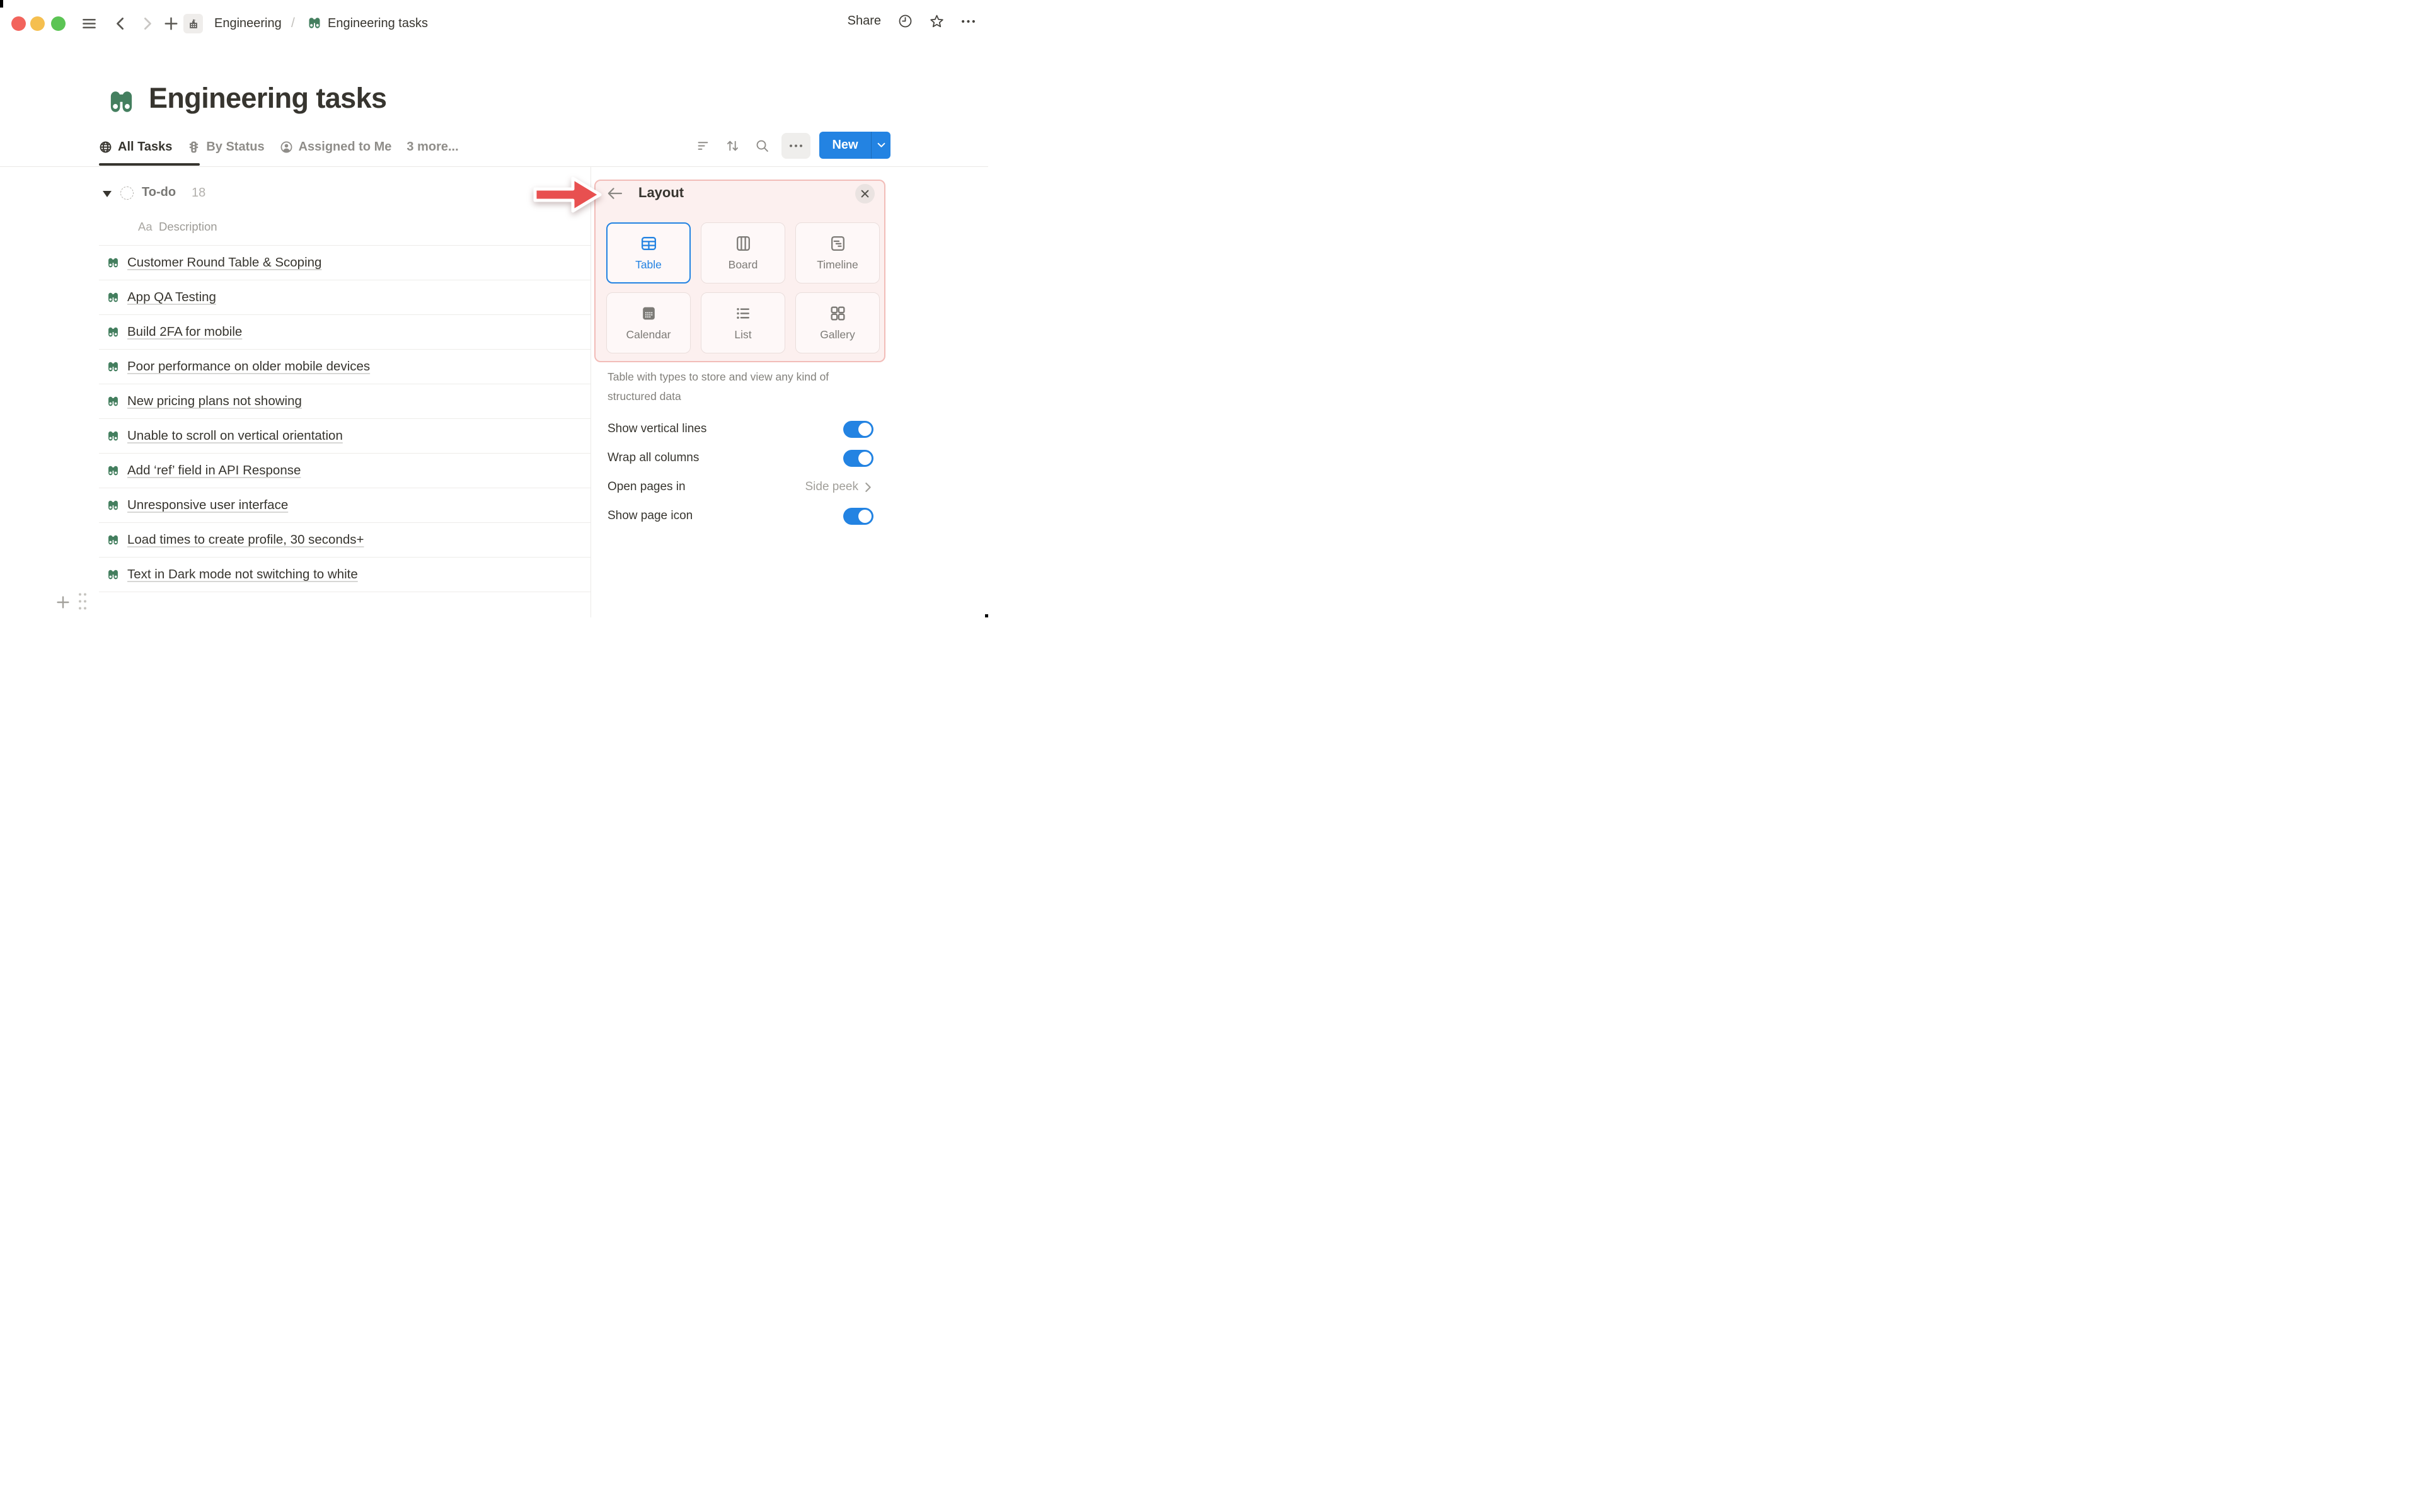  I want to click on layout-option-card: Board, so click(743, 253).